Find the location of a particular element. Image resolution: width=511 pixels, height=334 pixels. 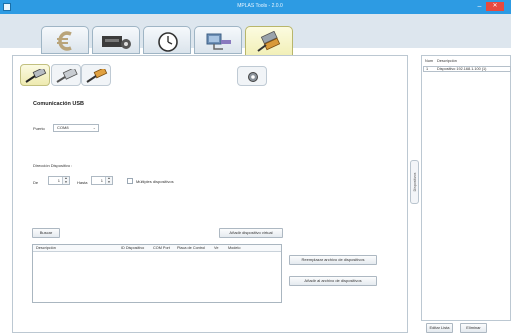

euro-icon is located at coordinates (64, 41).